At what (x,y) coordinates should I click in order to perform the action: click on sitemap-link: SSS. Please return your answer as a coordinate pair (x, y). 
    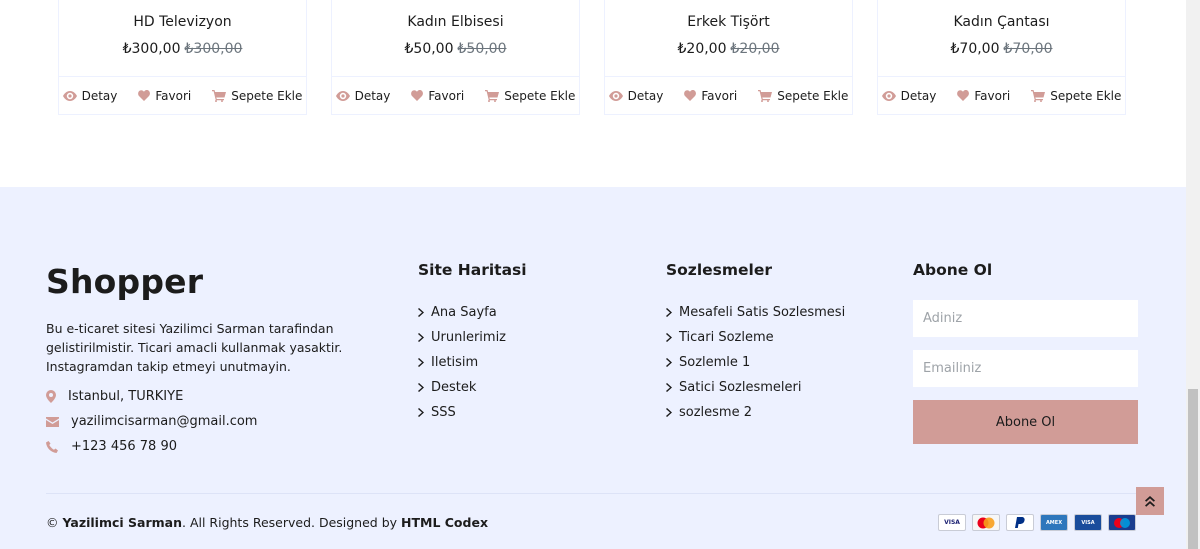
    Looking at the image, I should click on (462, 412).